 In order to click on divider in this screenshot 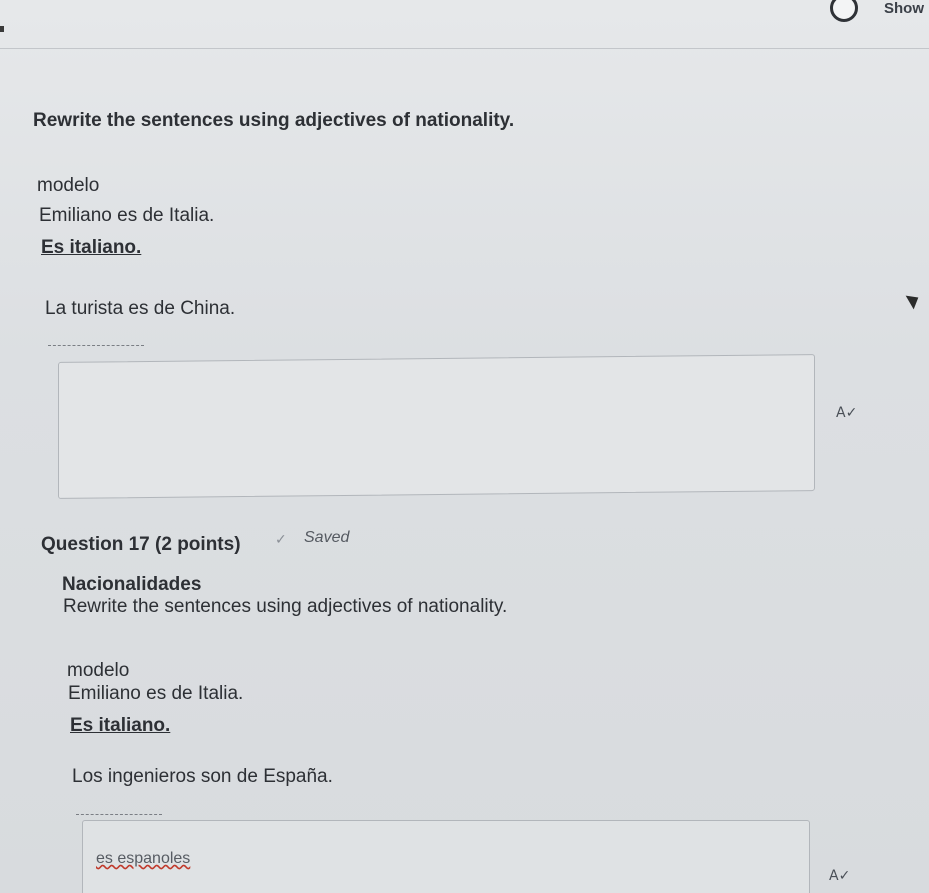, I will do `click(464, 48)`.